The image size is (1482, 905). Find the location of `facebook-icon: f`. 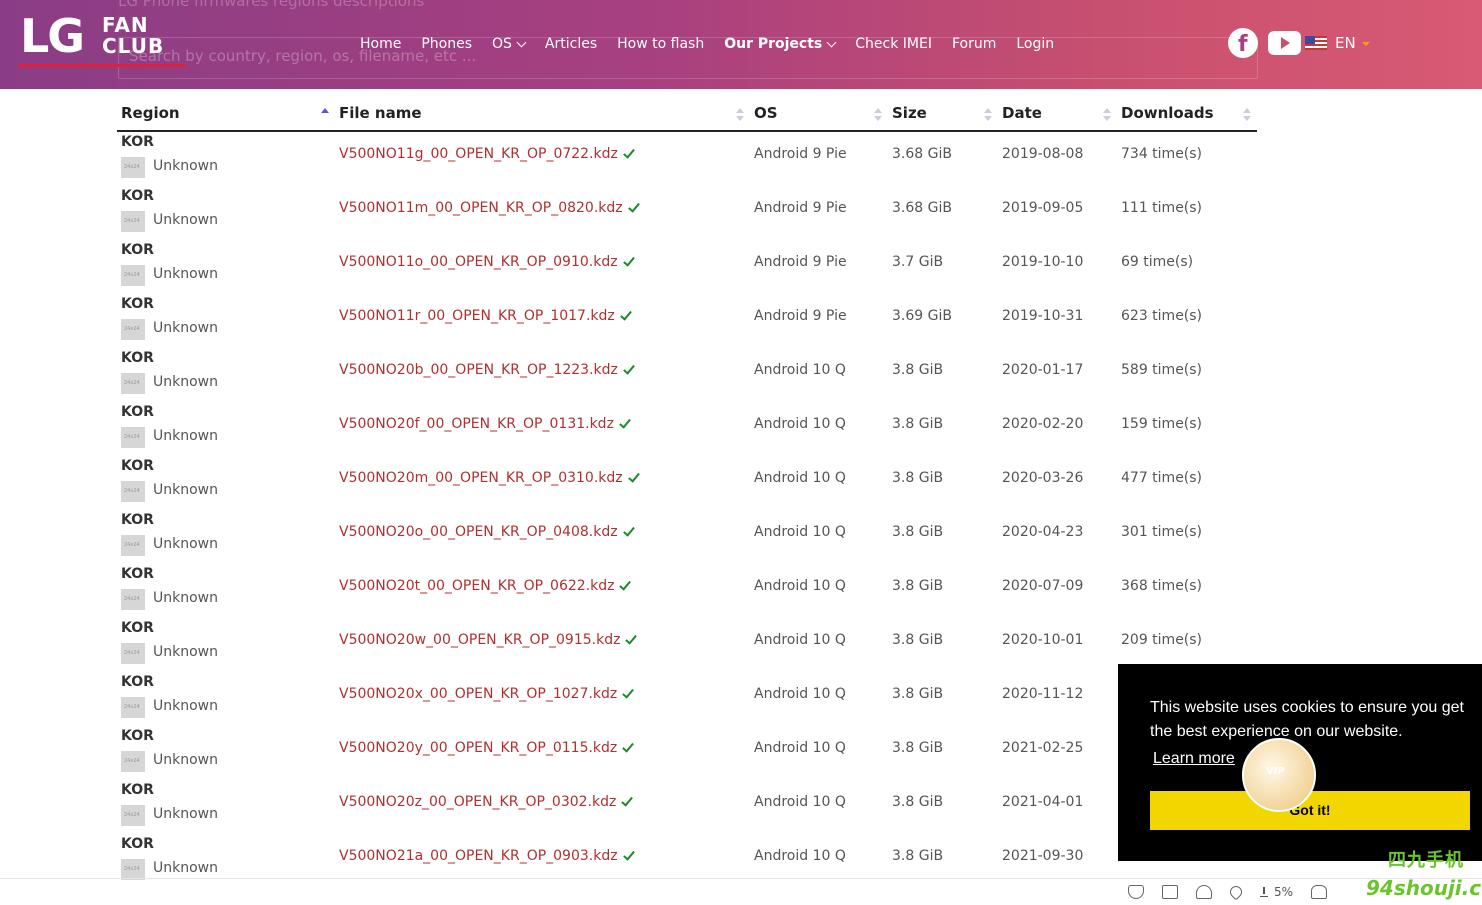

facebook-icon: f is located at coordinates (1243, 43).